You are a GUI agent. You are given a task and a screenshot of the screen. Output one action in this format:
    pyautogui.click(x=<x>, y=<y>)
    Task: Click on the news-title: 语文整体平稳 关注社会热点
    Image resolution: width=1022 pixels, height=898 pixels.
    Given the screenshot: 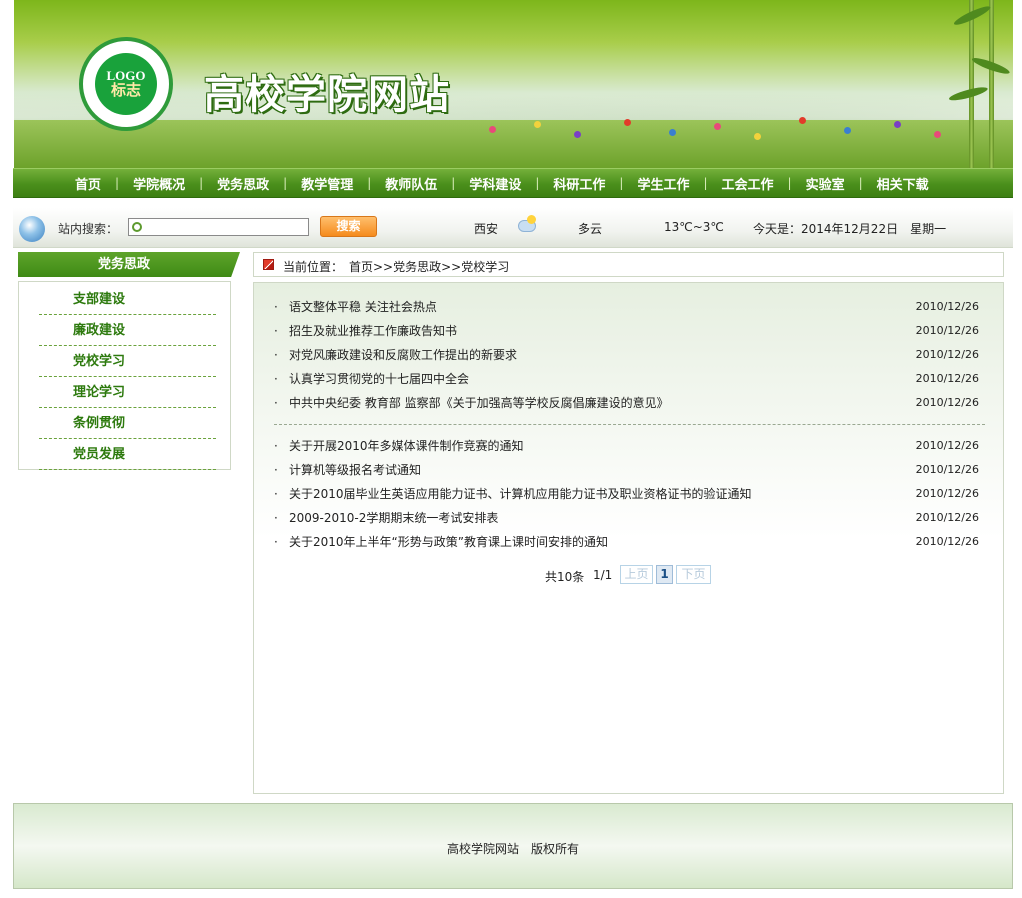 What is the action you would take?
    pyautogui.click(x=363, y=307)
    